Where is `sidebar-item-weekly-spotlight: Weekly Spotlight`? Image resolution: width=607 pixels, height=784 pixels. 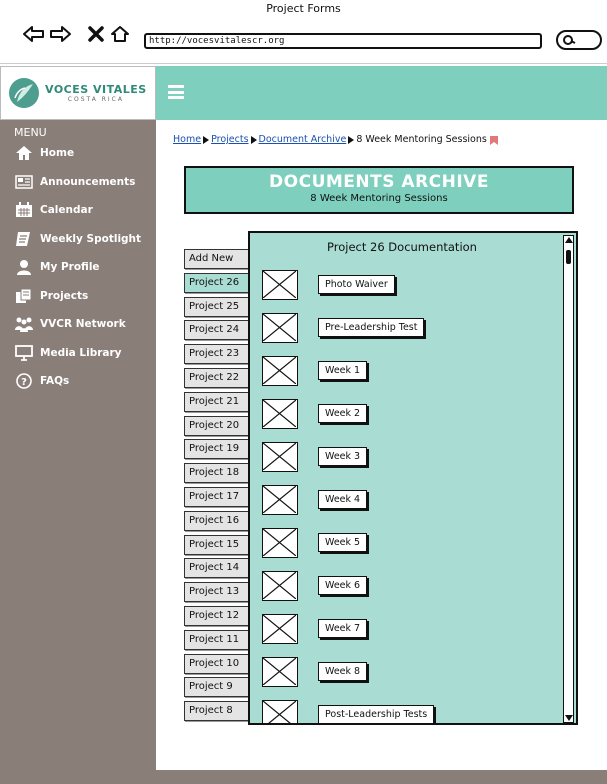
sidebar-item-weekly-spotlight: Weekly Spotlight is located at coordinates (78, 239).